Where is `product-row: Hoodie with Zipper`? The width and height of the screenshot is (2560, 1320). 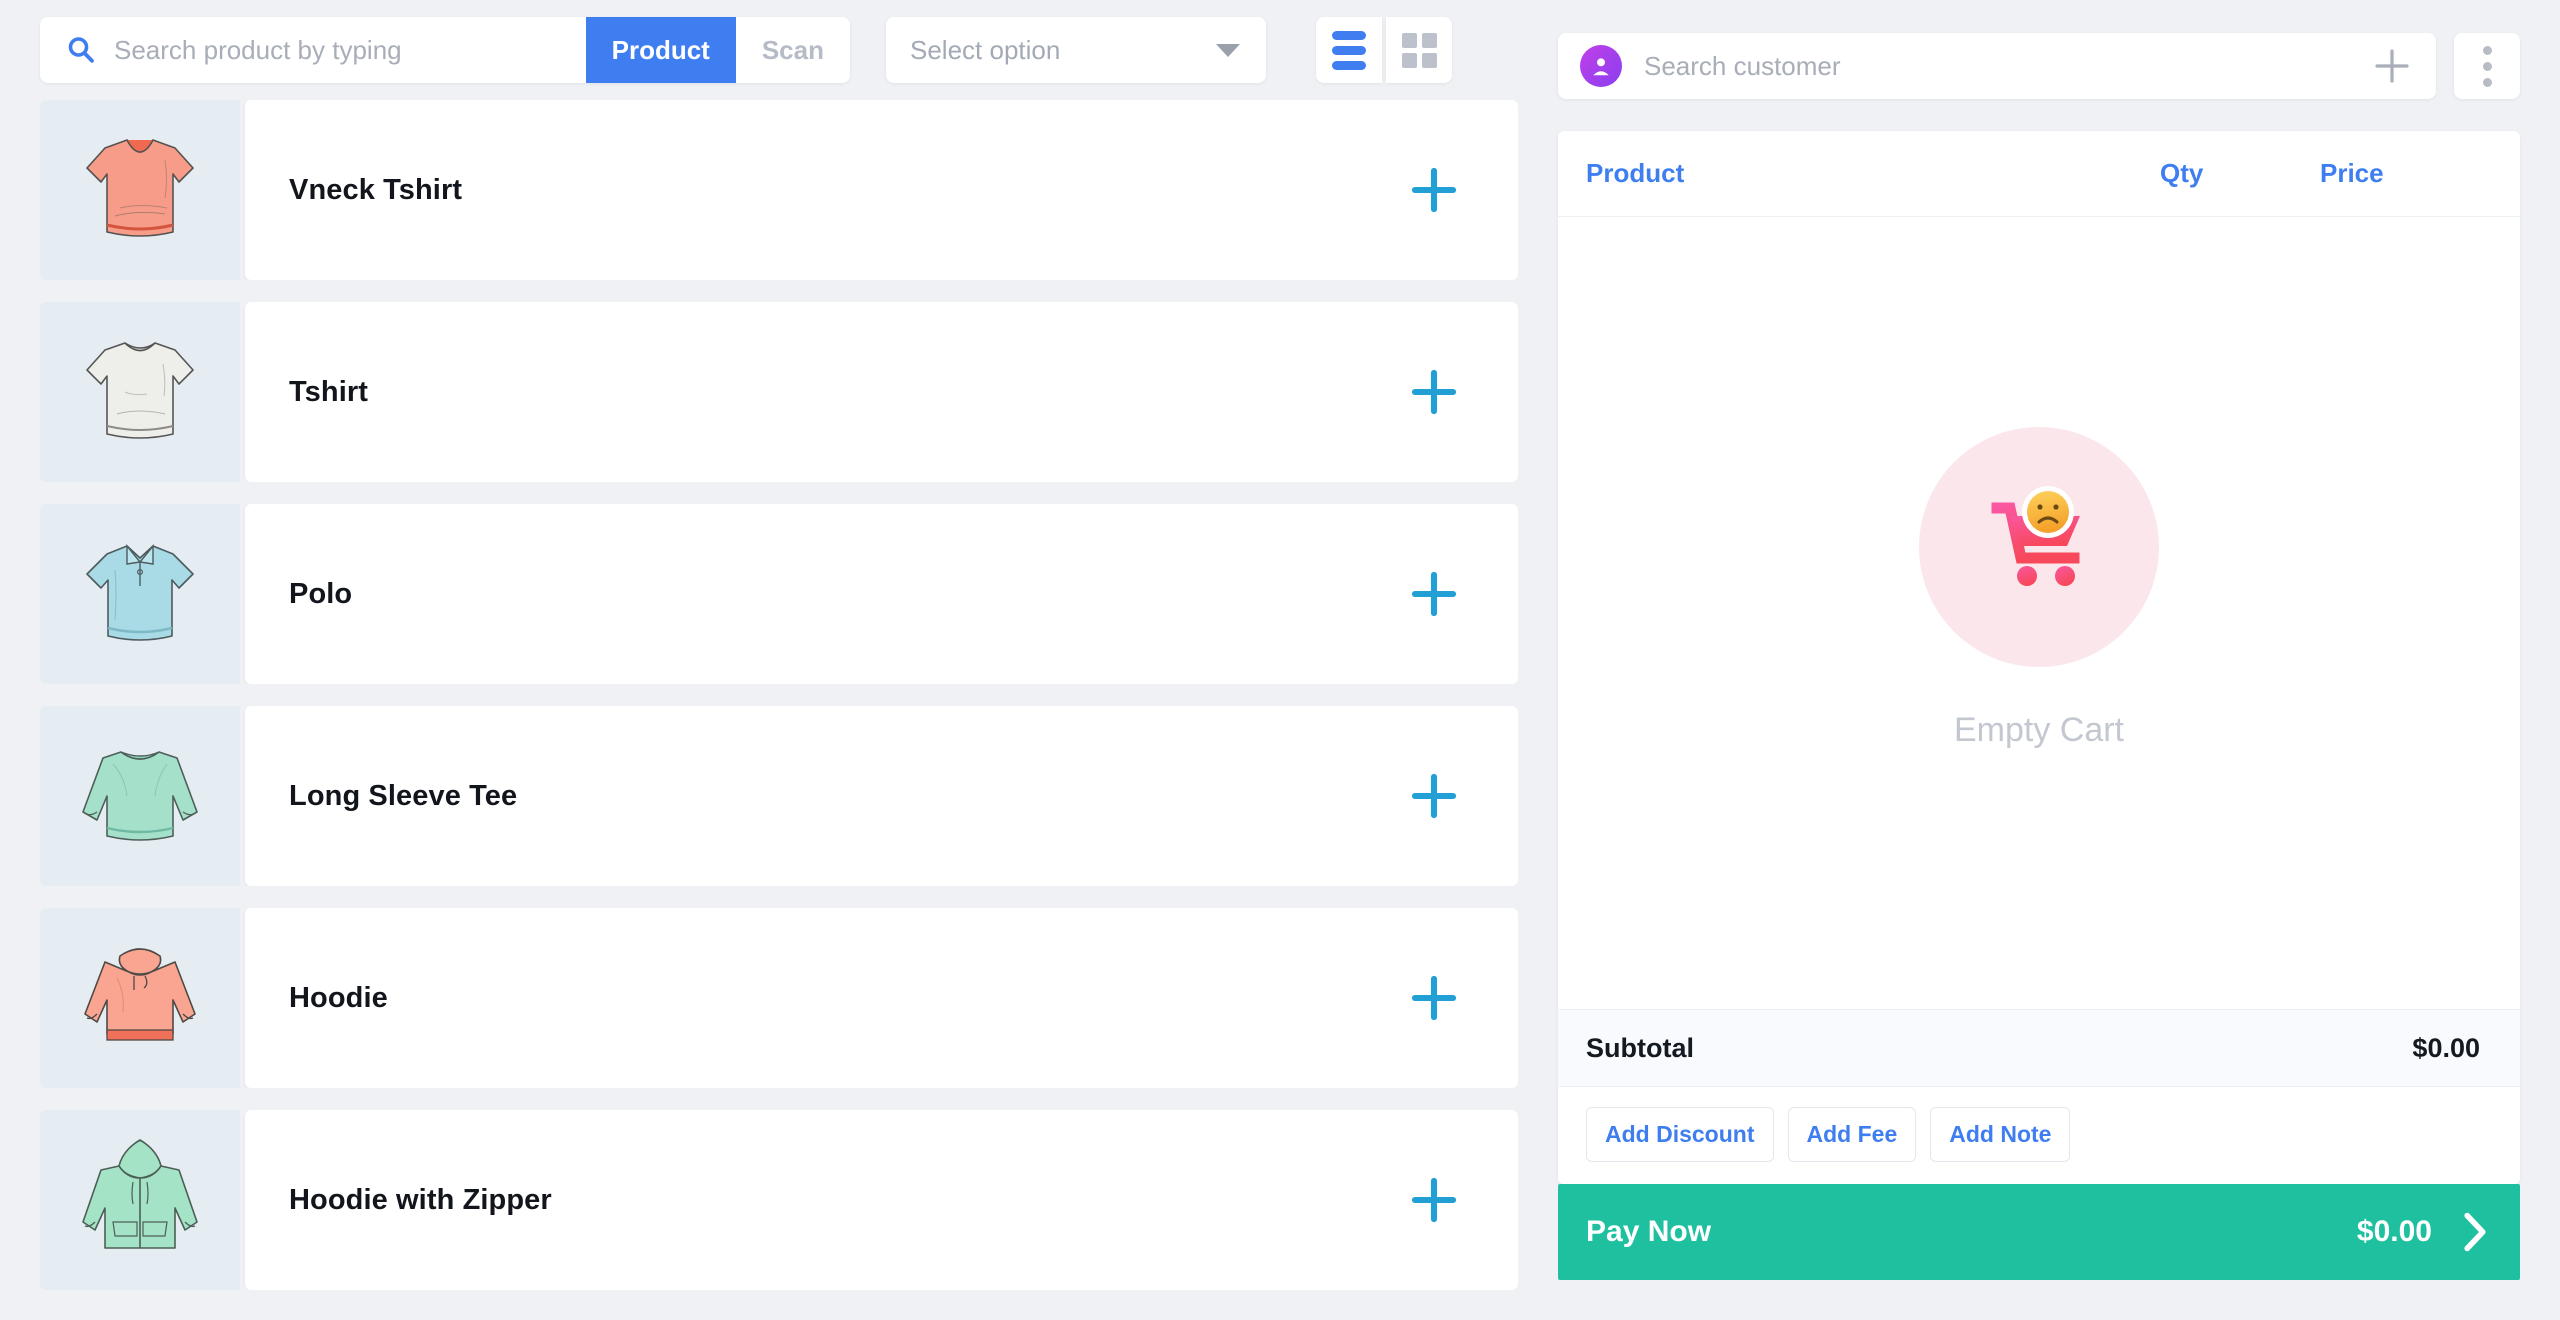
product-row: Hoodie with Zipper is located at coordinates (779, 1200).